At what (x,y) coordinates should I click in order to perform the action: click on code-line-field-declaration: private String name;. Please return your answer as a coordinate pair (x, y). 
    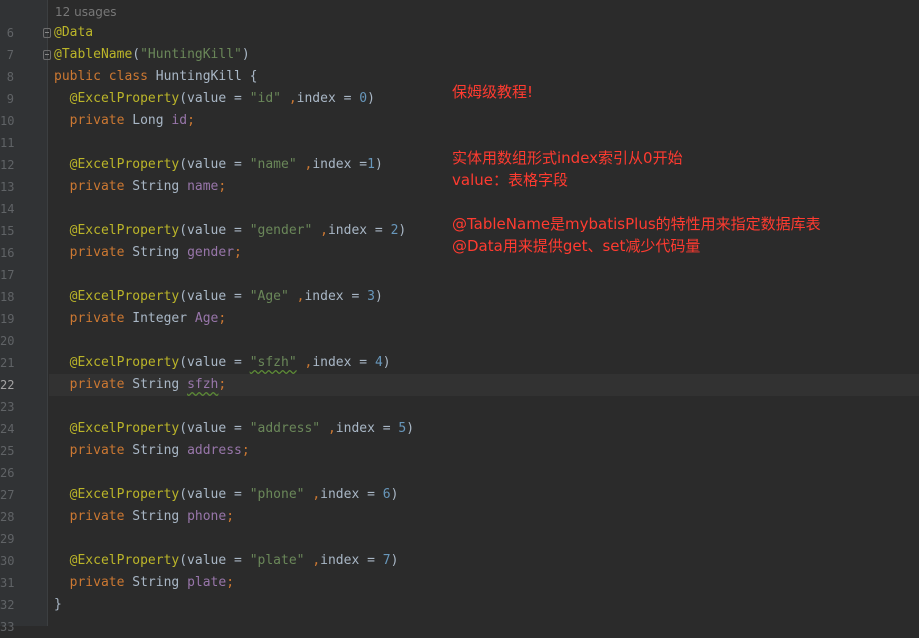
    Looking at the image, I should click on (140, 187).